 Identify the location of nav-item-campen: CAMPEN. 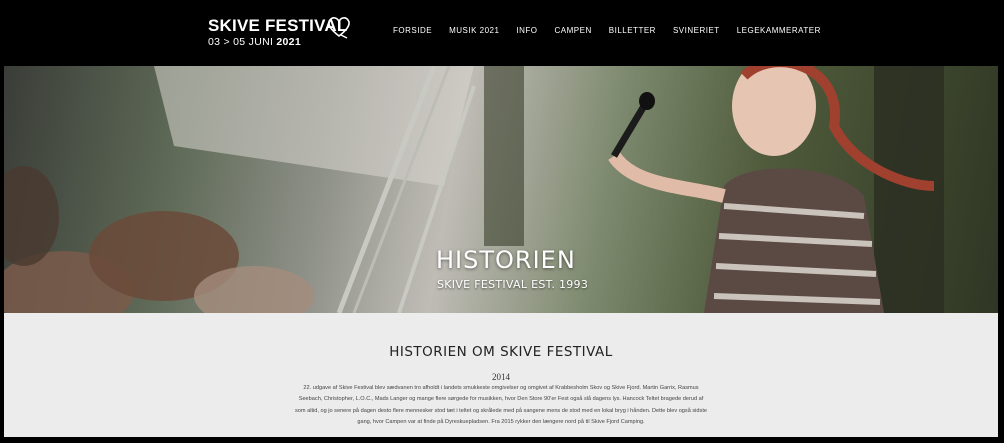
(573, 30).